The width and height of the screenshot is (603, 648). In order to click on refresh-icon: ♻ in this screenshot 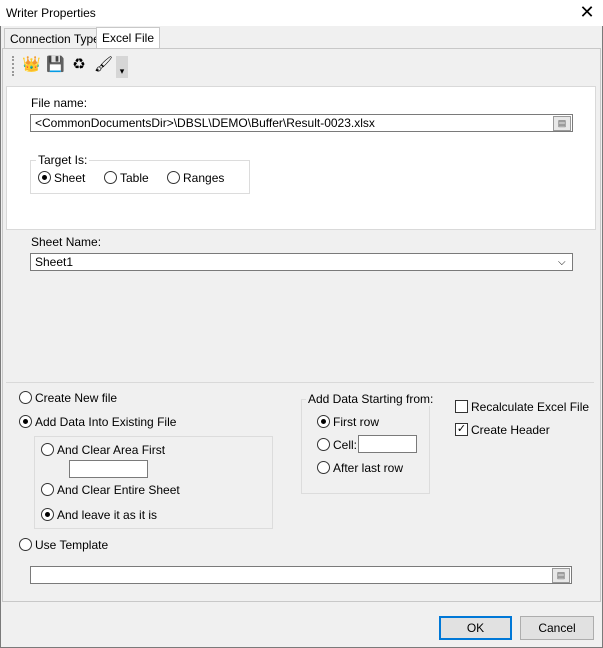, I will do `click(79, 65)`.